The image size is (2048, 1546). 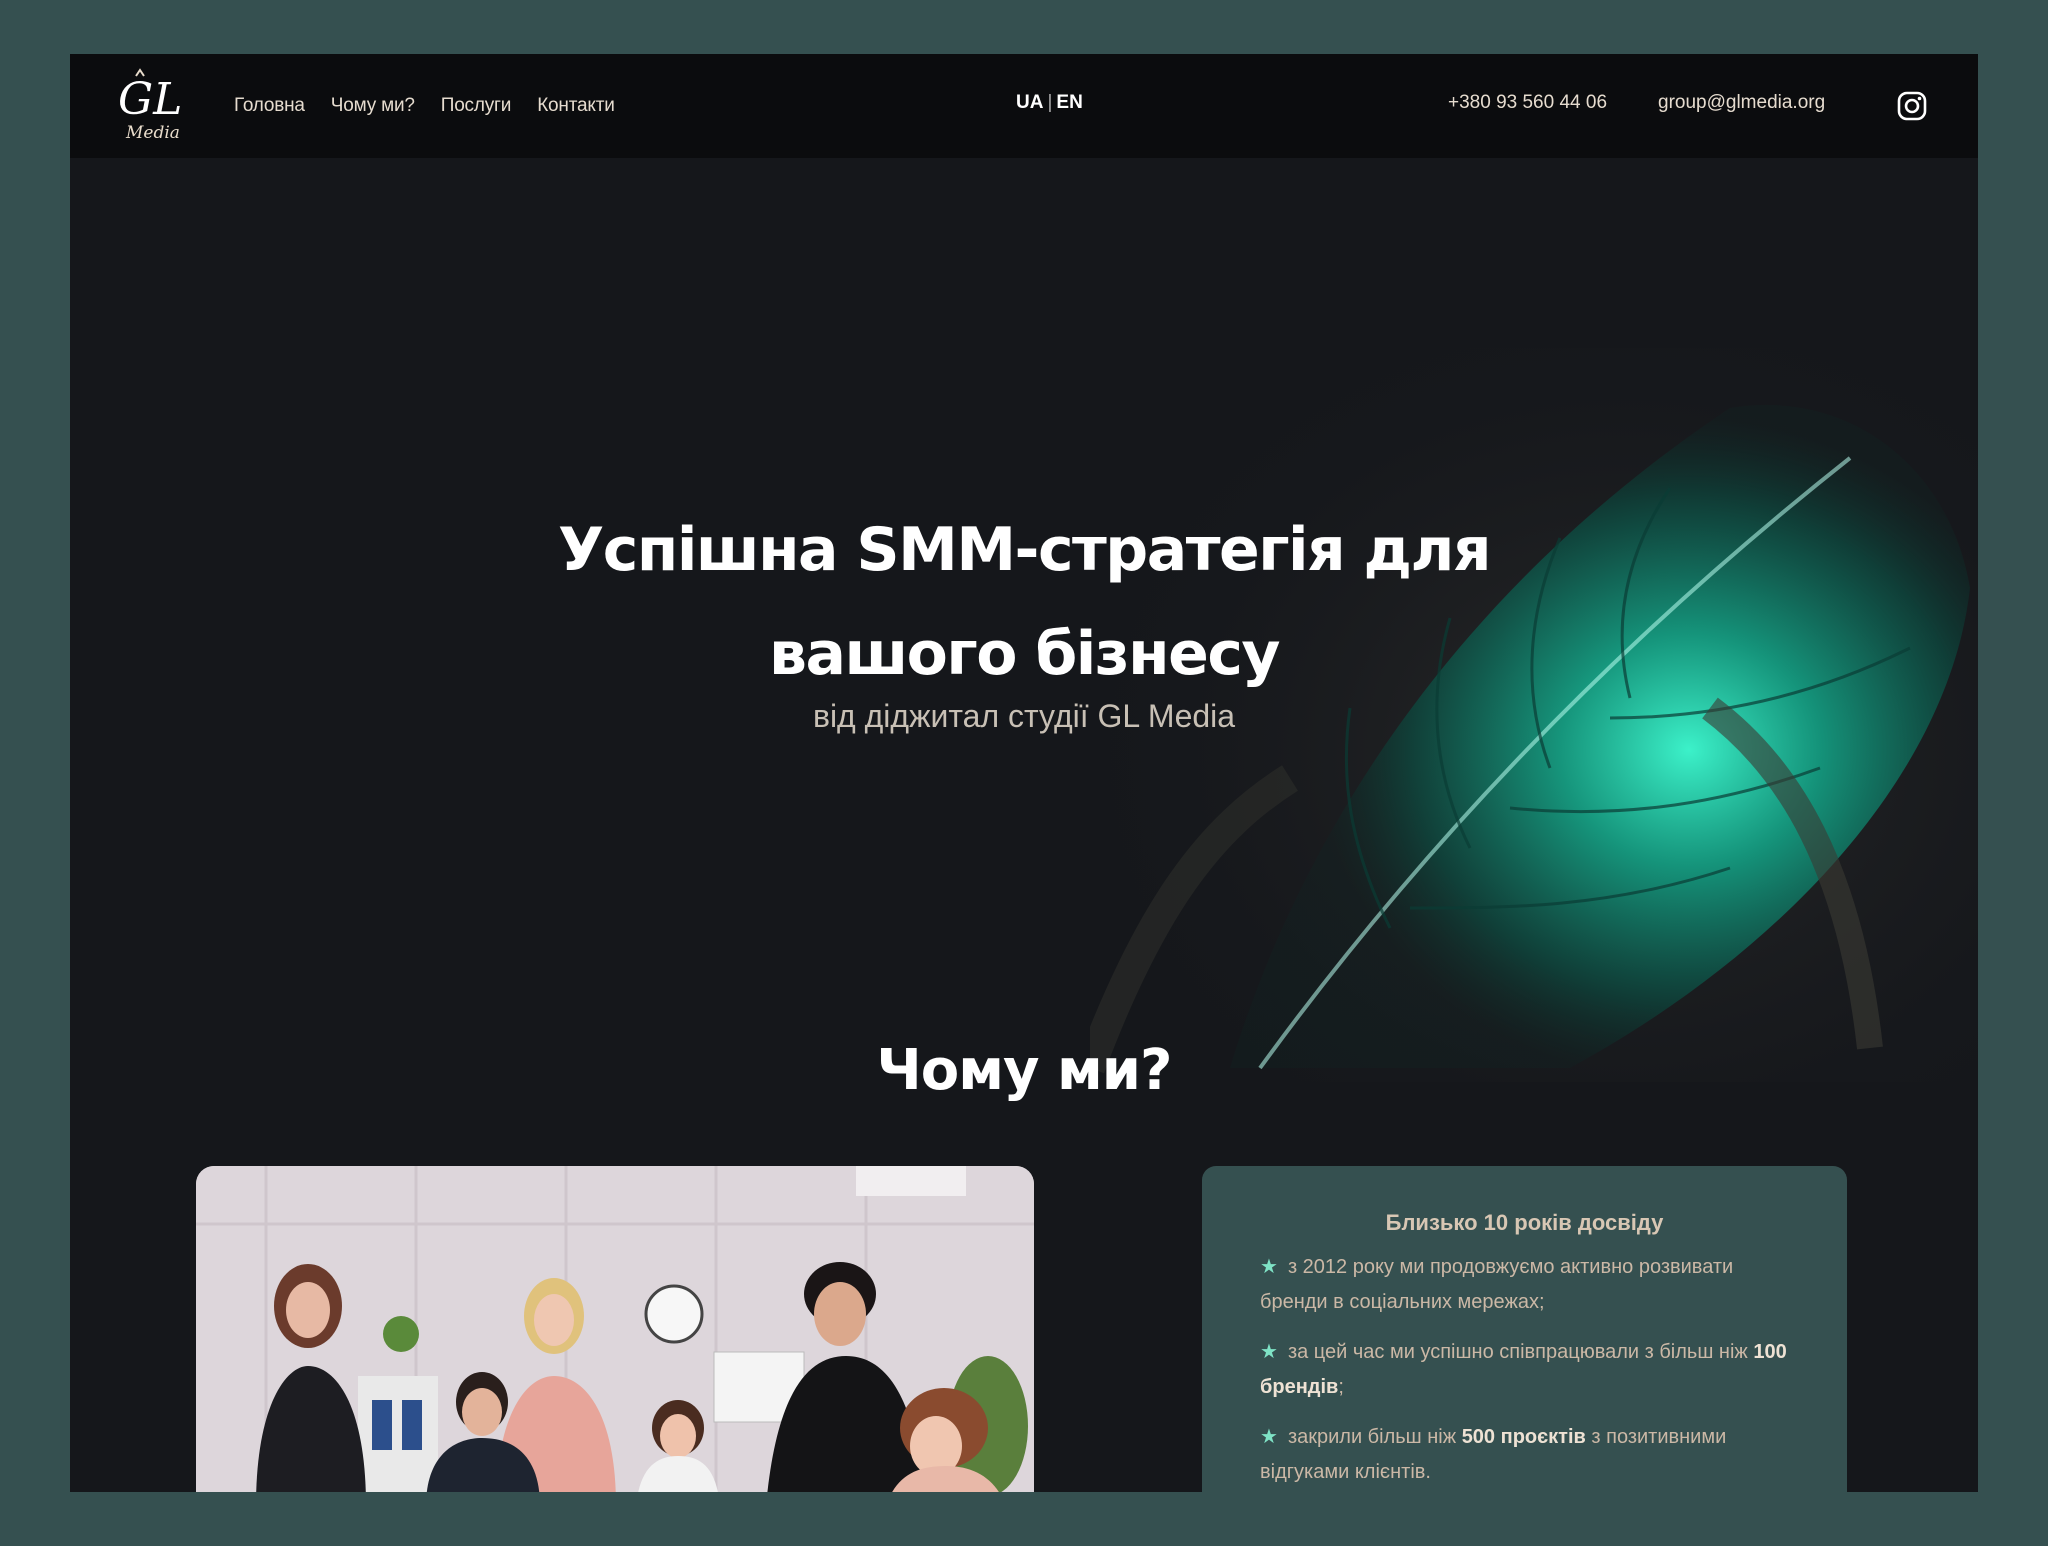 I want to click on lang-ua: UA, so click(x=1029, y=103).